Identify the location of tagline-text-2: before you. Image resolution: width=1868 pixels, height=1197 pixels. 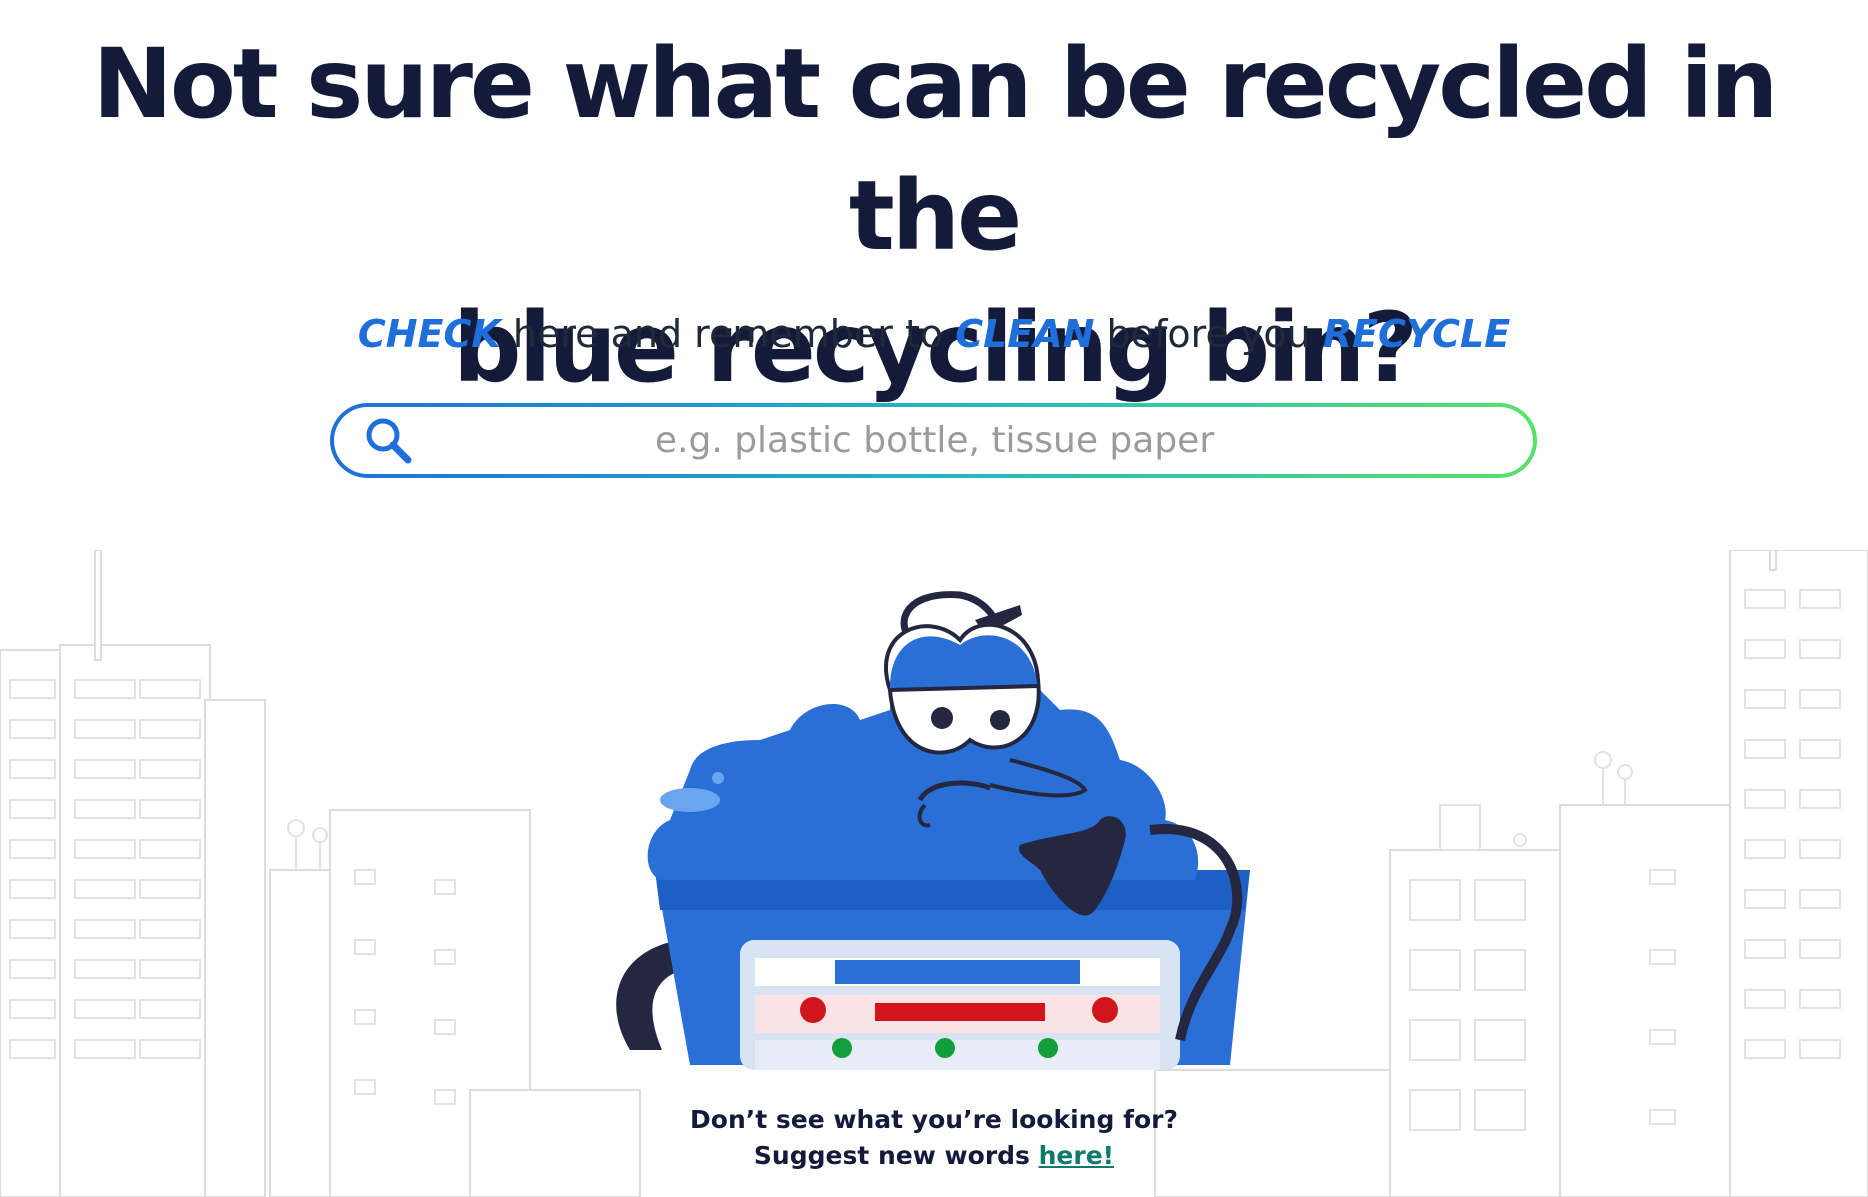
(1208, 334).